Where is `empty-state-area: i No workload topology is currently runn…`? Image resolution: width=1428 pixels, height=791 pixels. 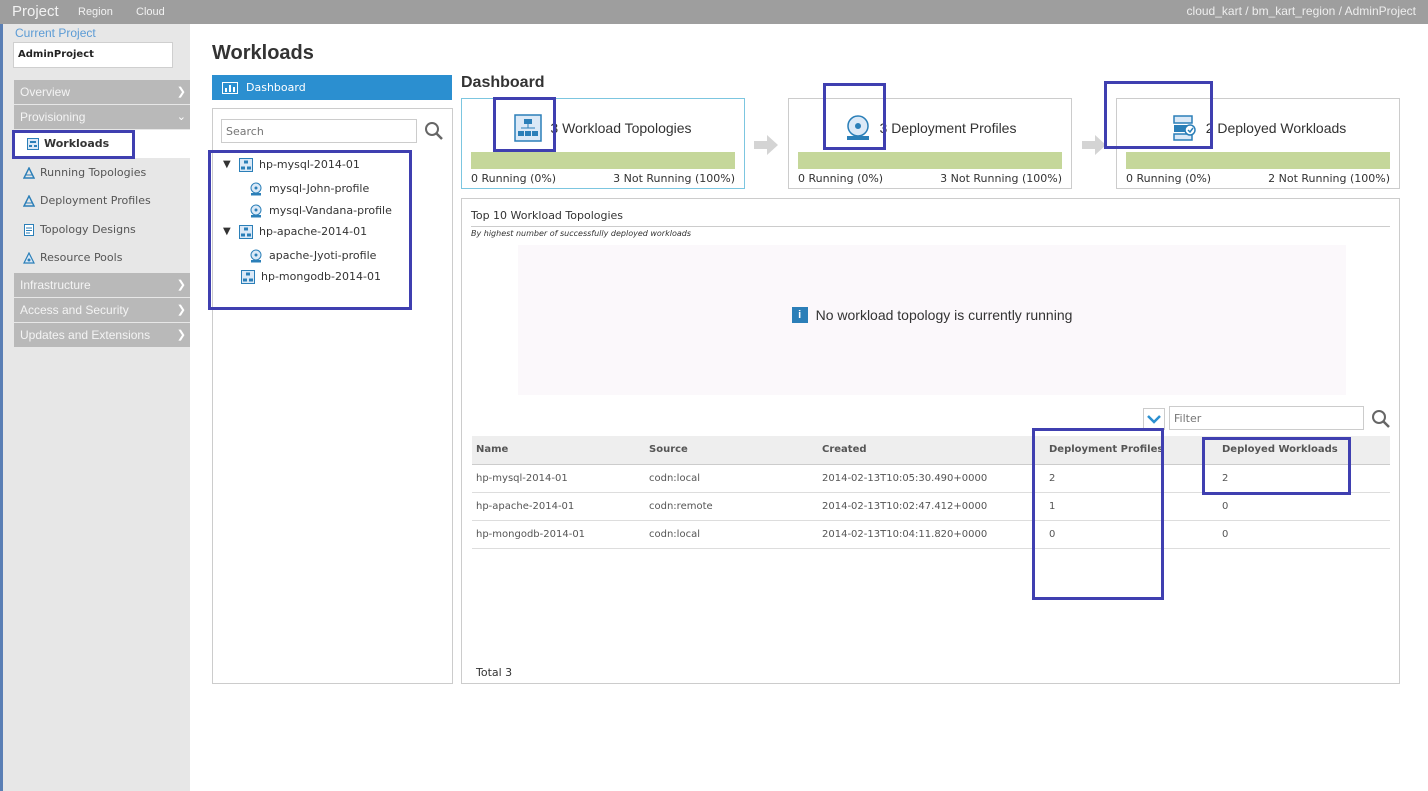
empty-state-area: i No workload topology is currently runn… is located at coordinates (932, 320).